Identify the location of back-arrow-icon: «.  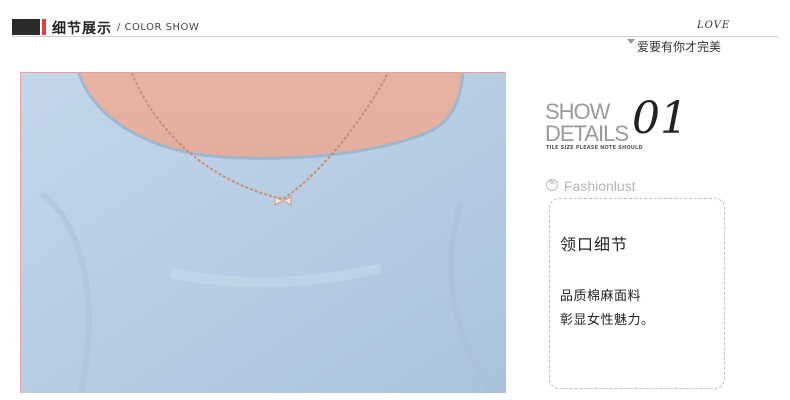
(552, 184).